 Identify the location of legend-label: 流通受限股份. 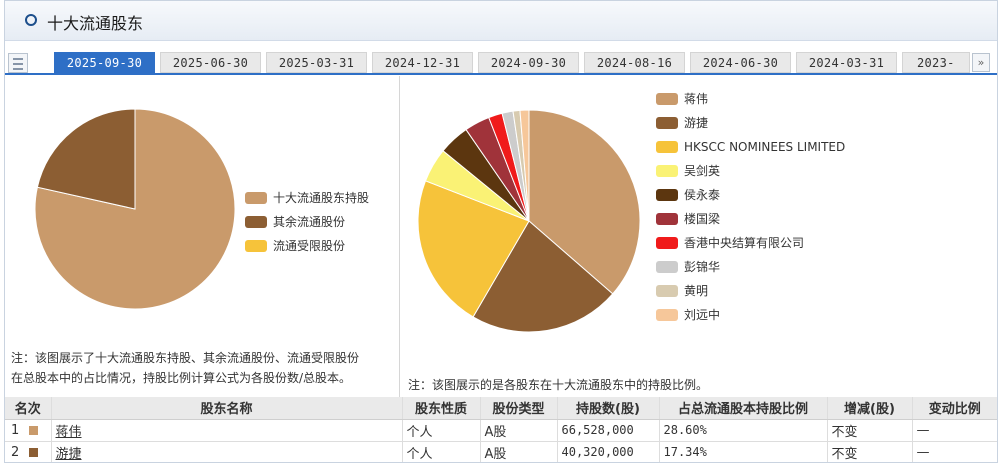
(309, 246).